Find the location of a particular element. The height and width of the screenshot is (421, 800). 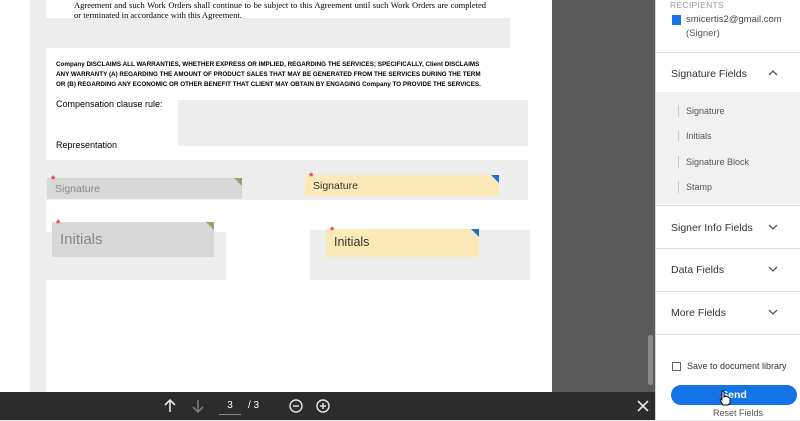

initials-field-grey: * Initials is located at coordinates (133, 237).